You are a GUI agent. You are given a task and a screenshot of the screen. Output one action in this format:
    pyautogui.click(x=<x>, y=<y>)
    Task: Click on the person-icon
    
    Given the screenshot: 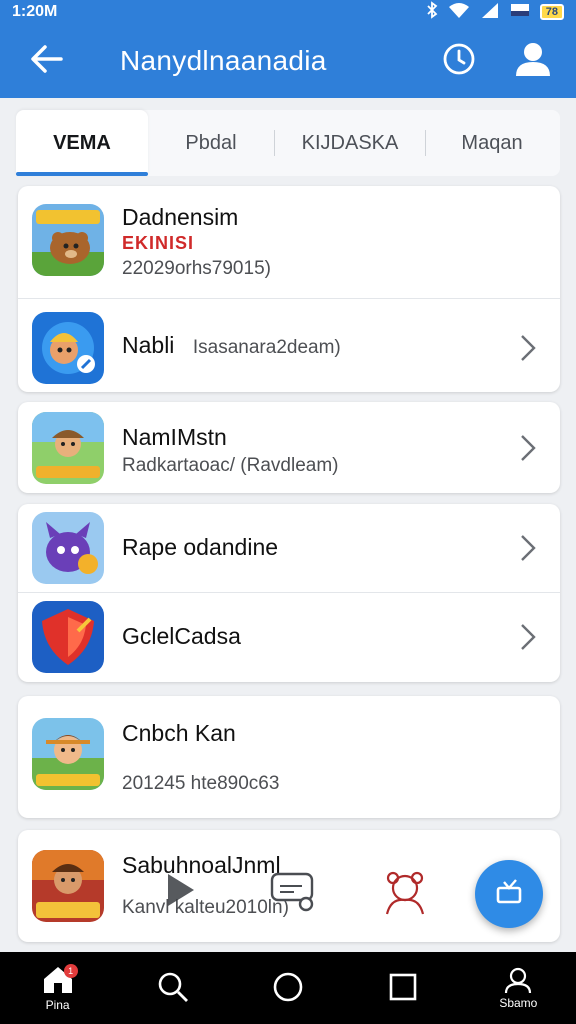 What is the action you would take?
    pyautogui.click(x=533, y=61)
    